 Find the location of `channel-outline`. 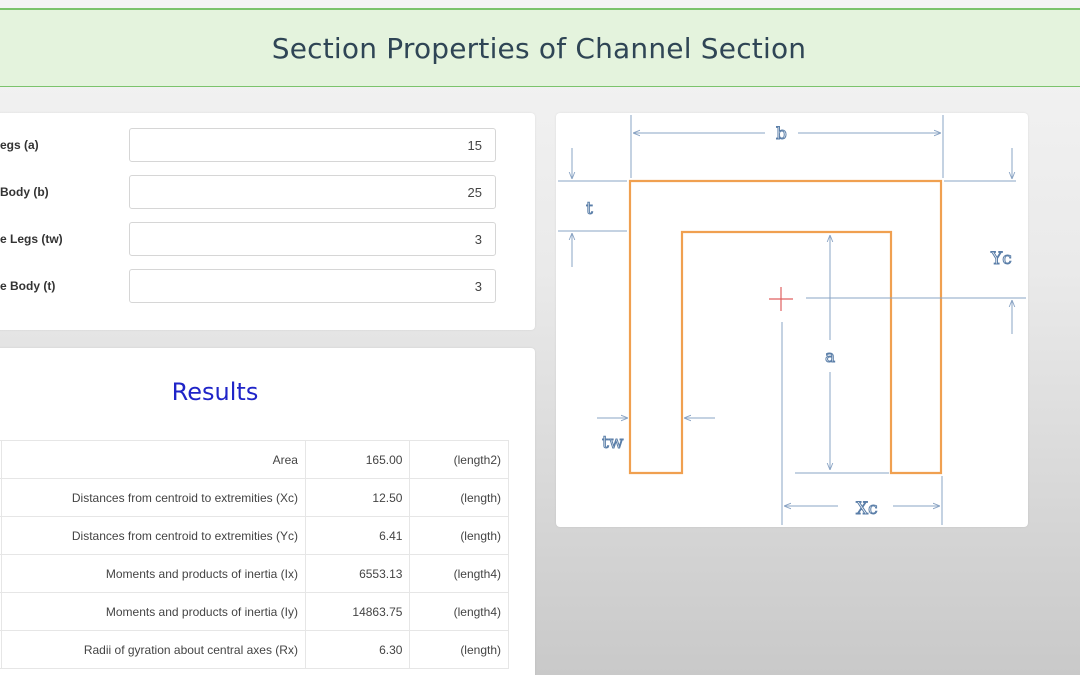

channel-outline is located at coordinates (785, 327).